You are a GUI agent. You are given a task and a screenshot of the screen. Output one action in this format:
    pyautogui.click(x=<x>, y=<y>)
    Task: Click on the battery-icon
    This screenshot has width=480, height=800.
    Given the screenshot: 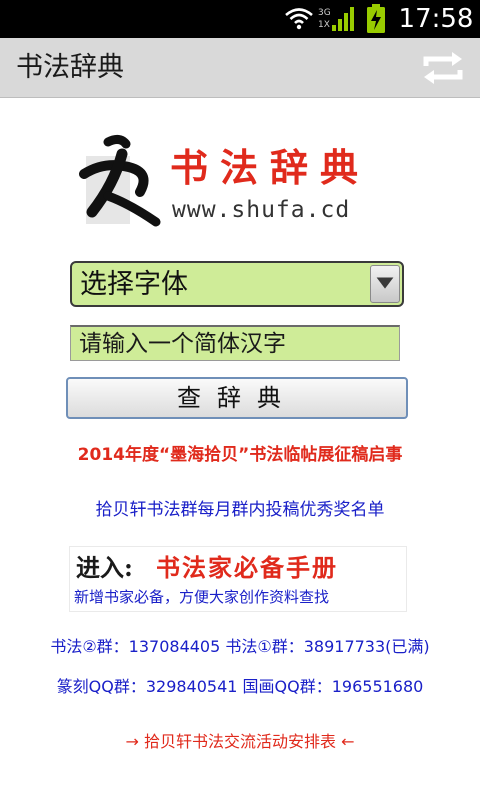 What is the action you would take?
    pyautogui.click(x=376, y=18)
    